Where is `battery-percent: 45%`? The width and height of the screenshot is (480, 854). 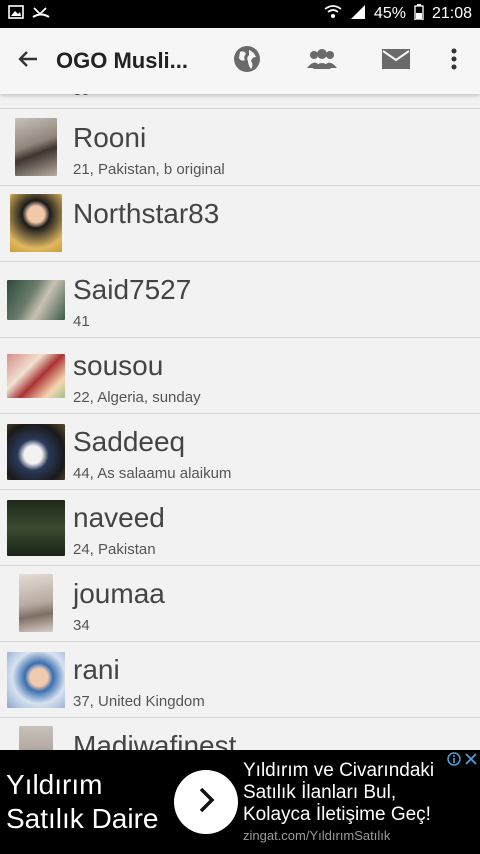
battery-percent: 45% is located at coordinates (389, 13).